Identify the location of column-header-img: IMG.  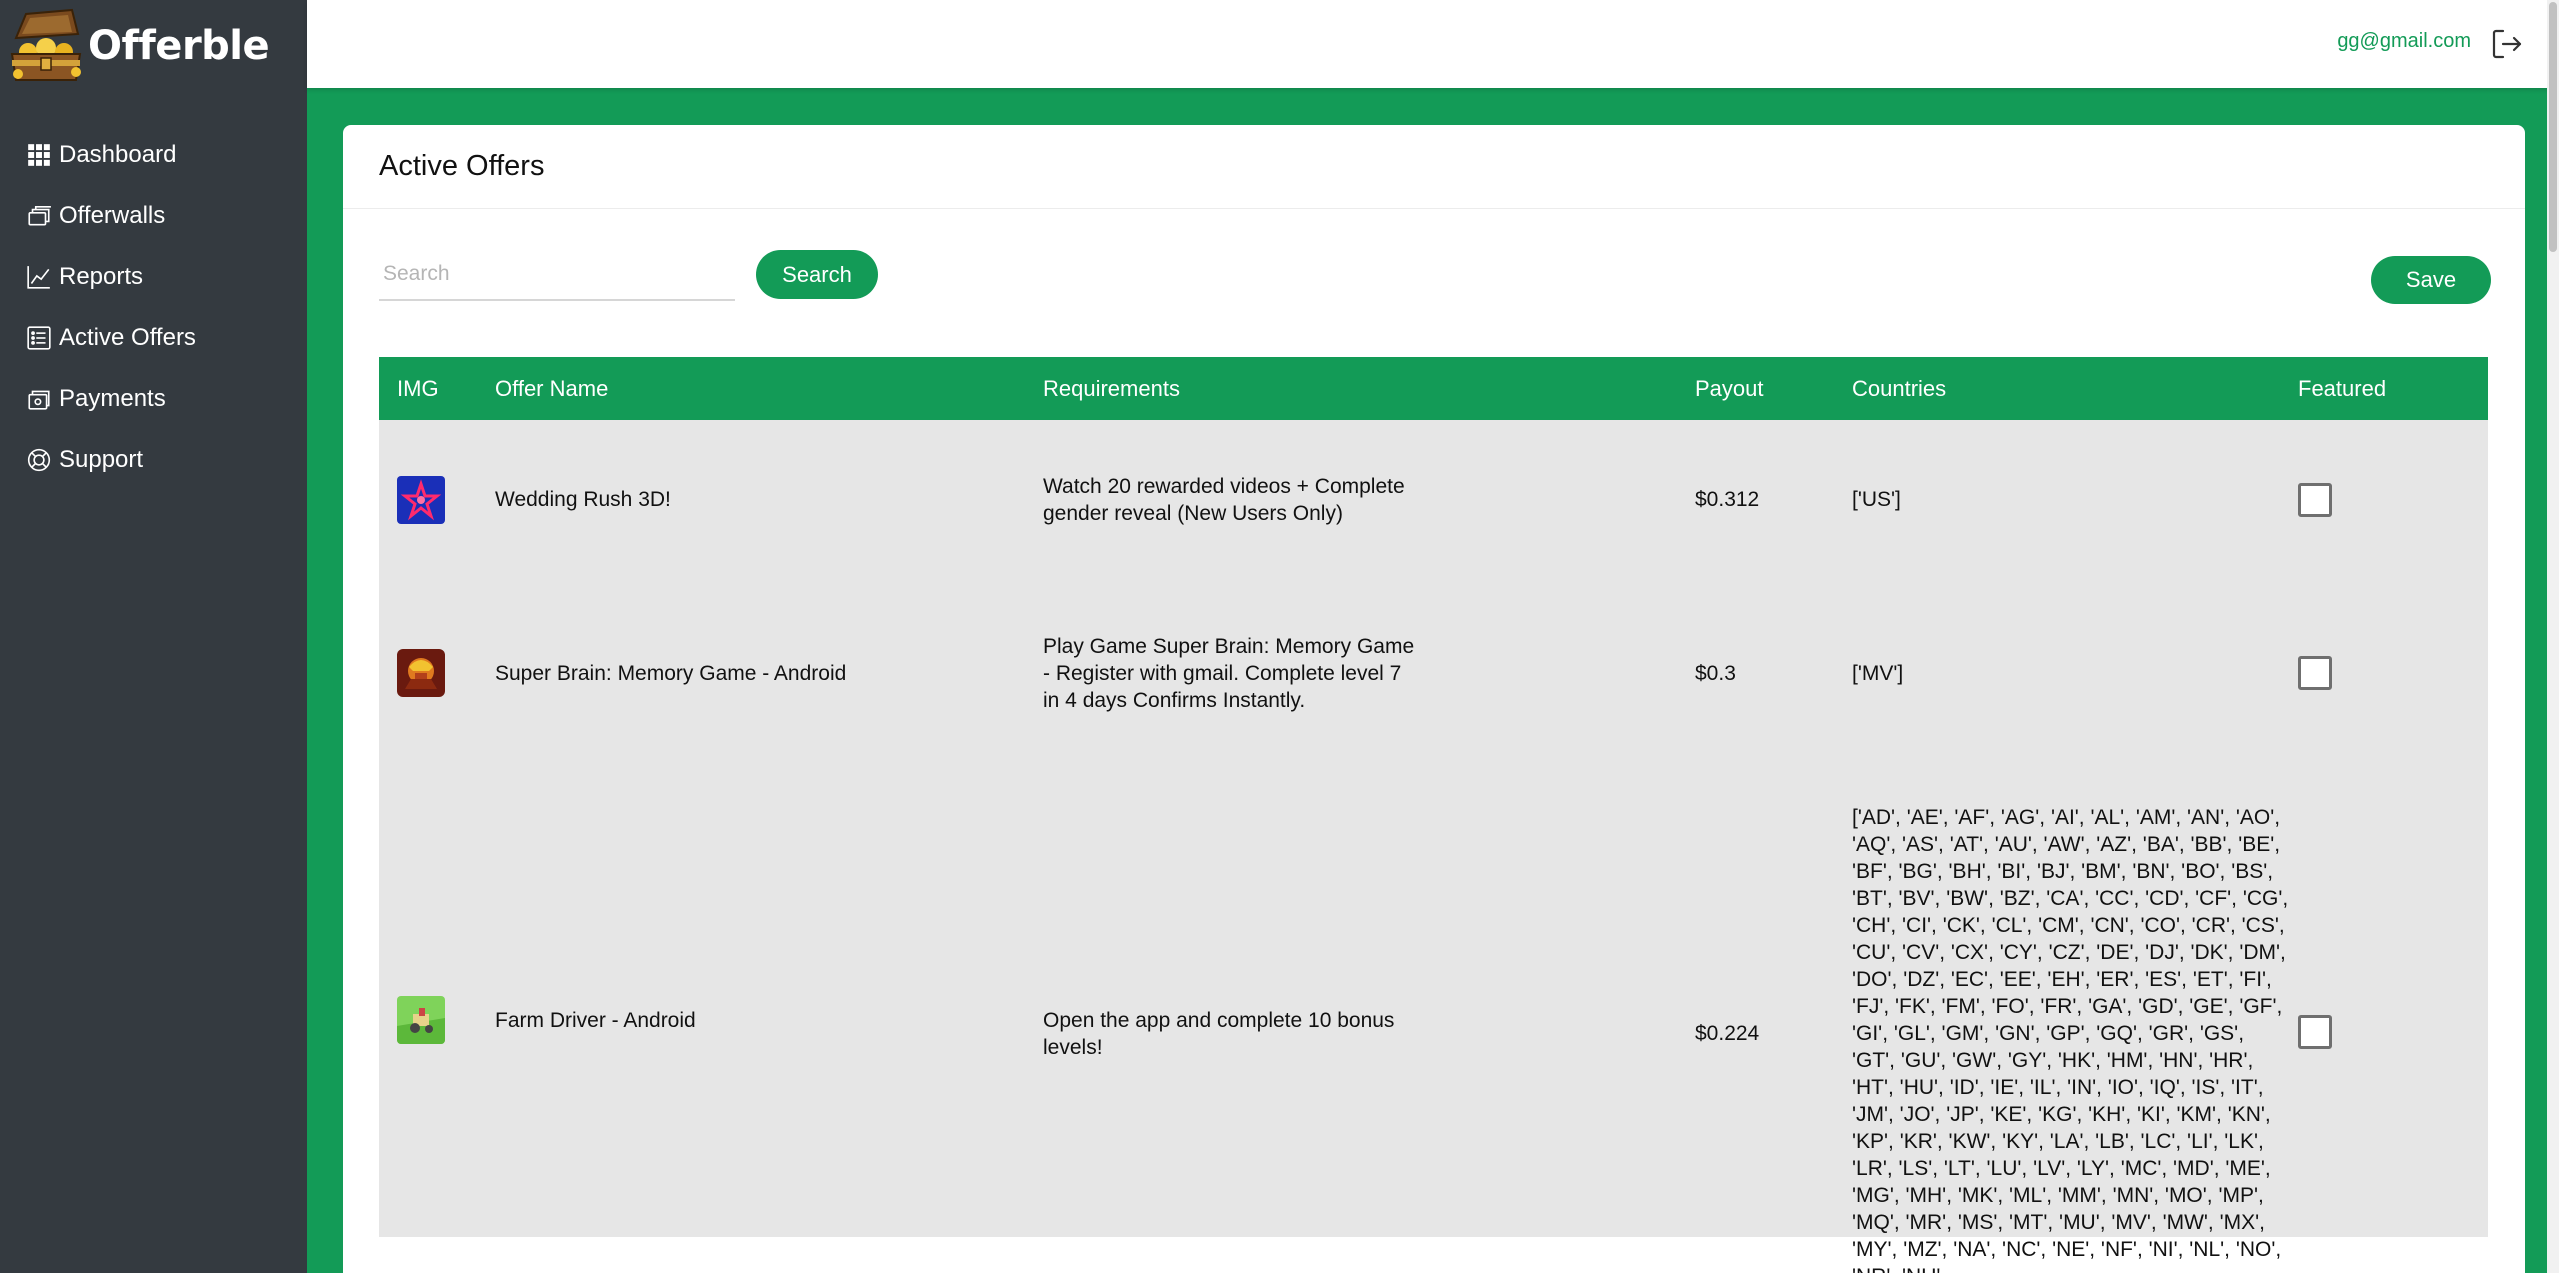
(418, 388).